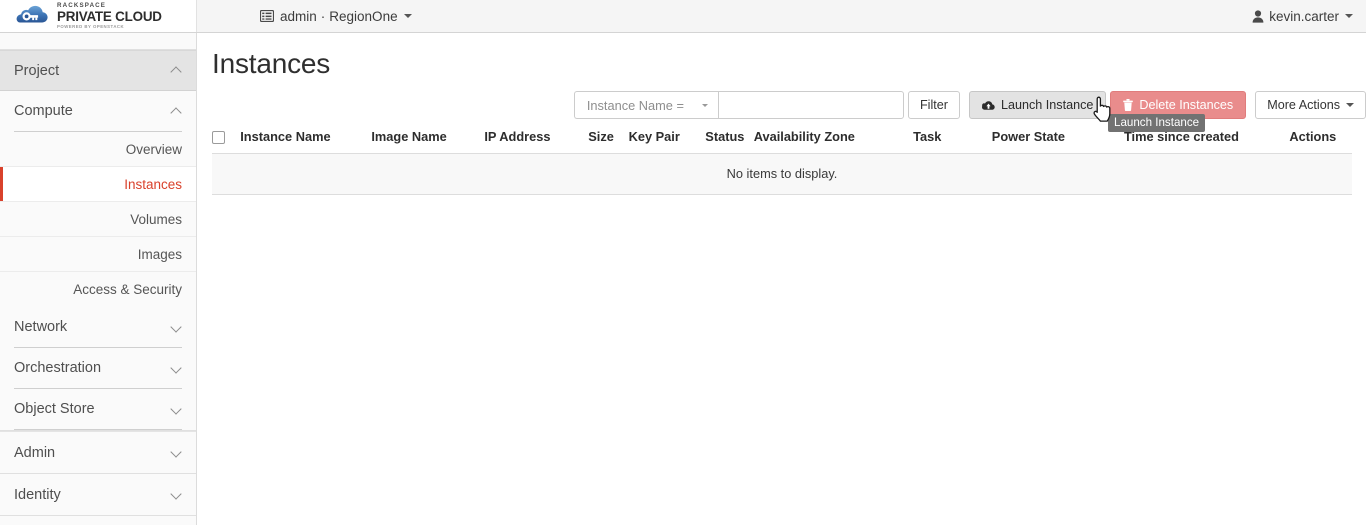 The image size is (1366, 525). Describe the element at coordinates (1258, 16) in the screenshot. I see `user-icon` at that location.